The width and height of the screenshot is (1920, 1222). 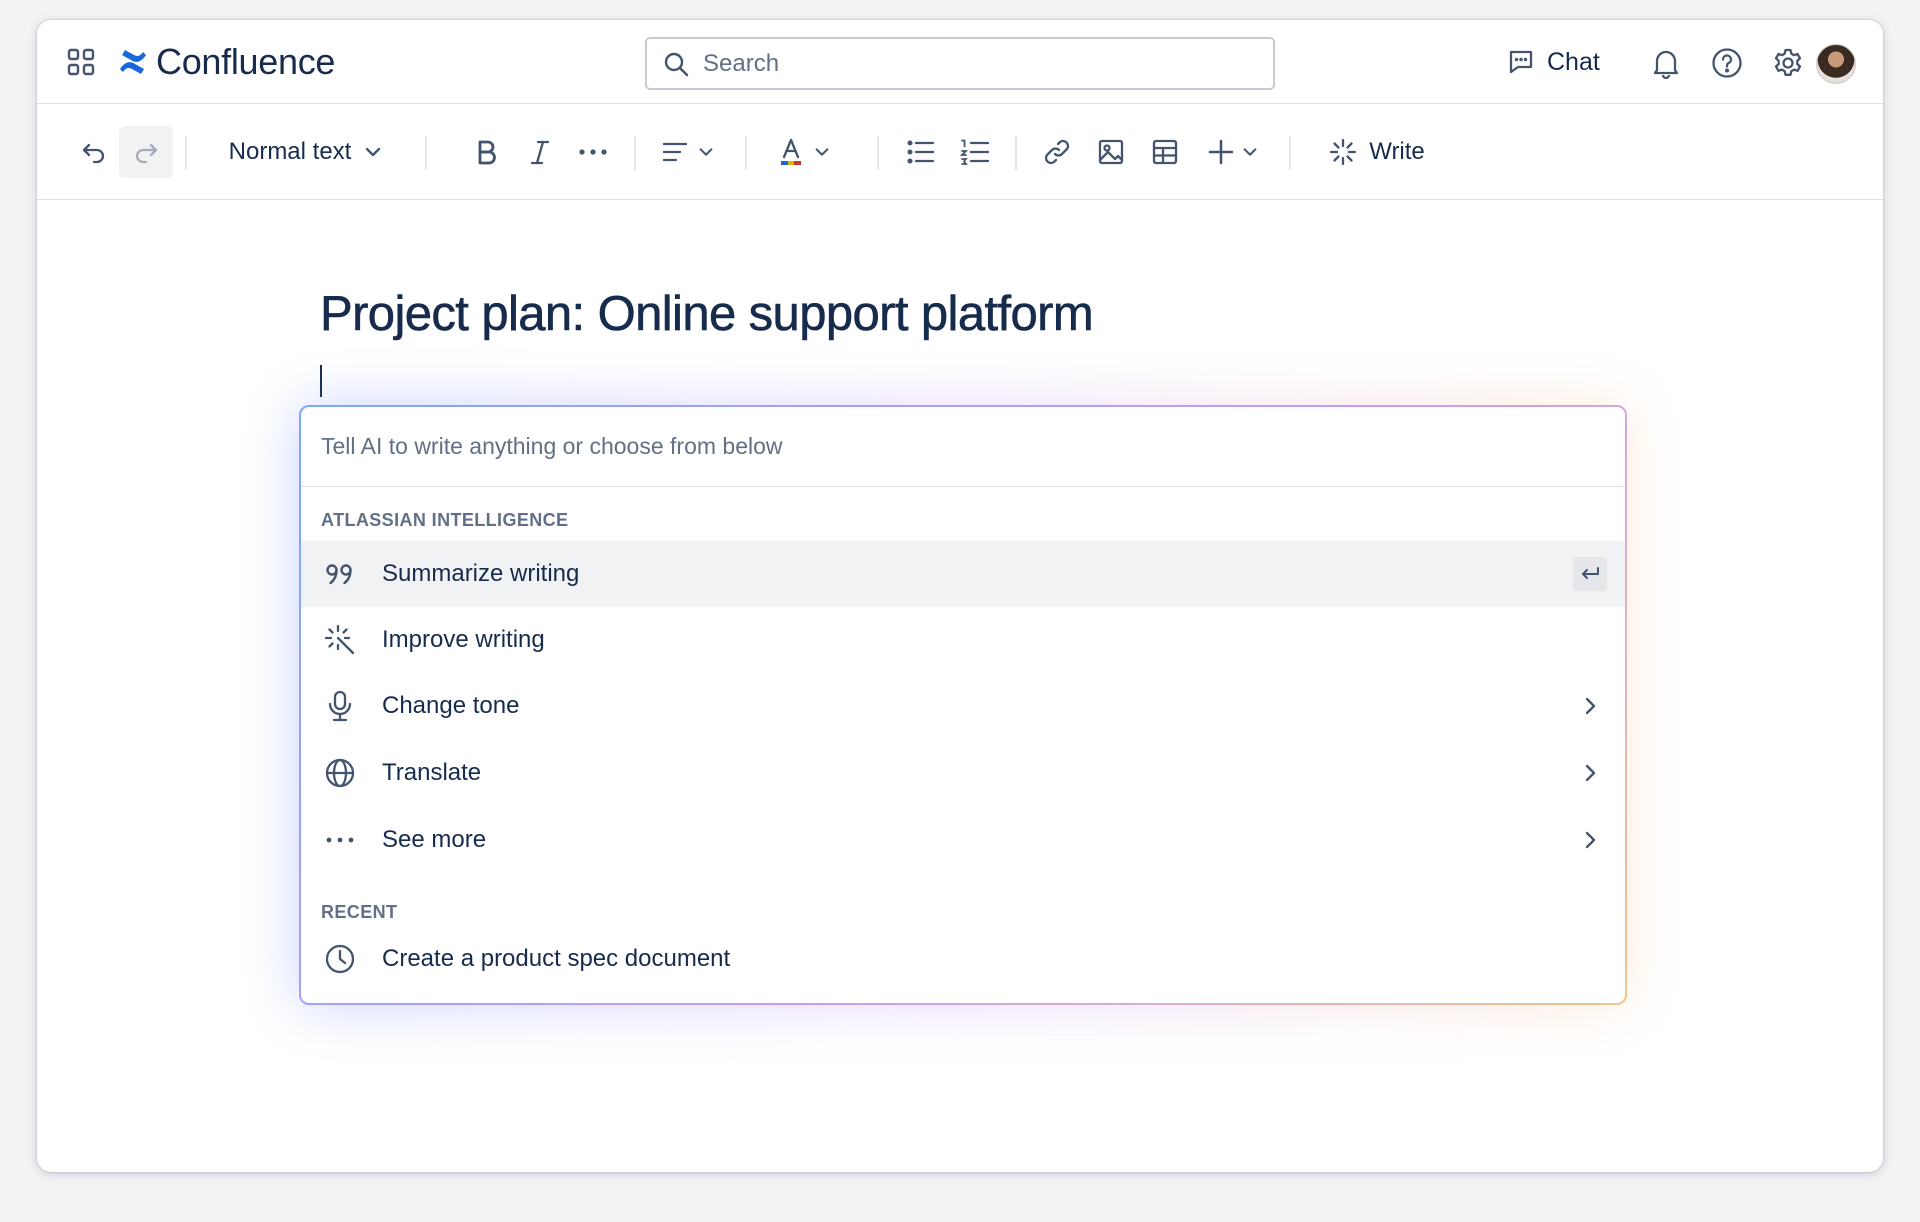 What do you see at coordinates (1397, 151) in the screenshot?
I see `write-label: Write` at bounding box center [1397, 151].